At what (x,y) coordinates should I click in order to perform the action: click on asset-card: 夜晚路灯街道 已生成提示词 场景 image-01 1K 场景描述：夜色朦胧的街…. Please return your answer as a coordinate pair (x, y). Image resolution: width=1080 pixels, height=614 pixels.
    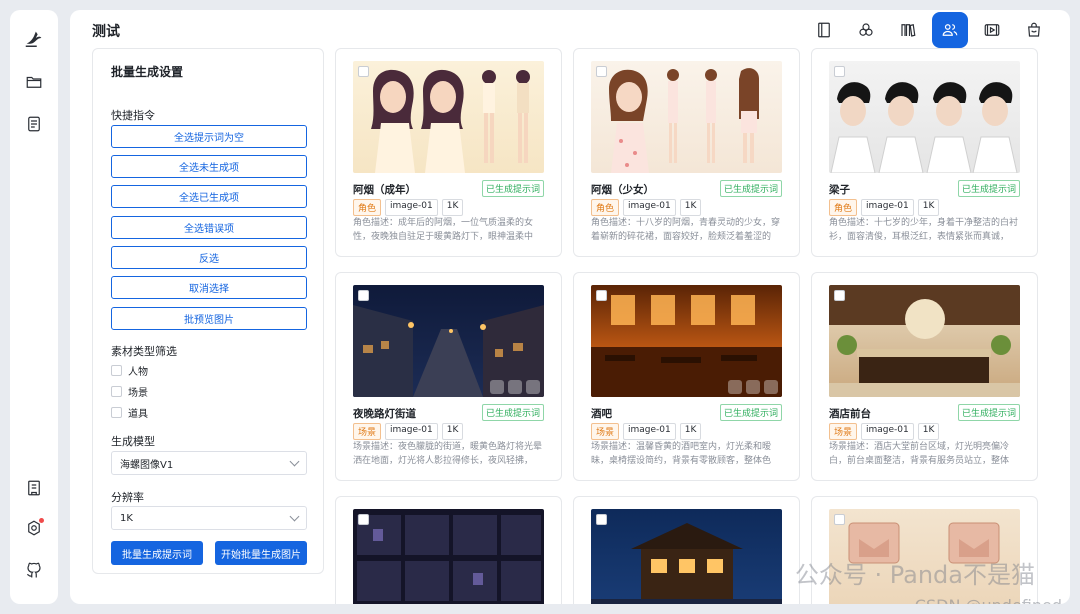
    Looking at the image, I should click on (448, 376).